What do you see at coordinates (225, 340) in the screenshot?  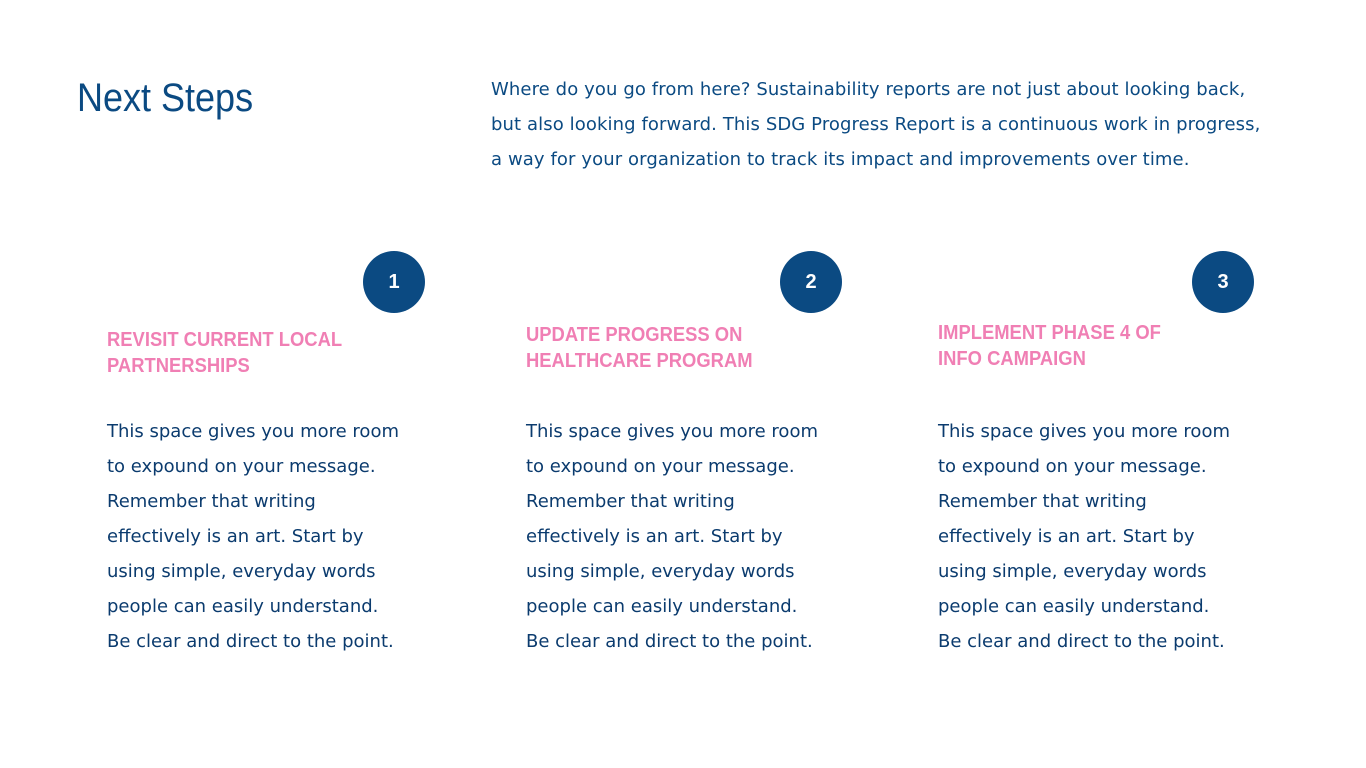 I see `step-heading-line: REVISIT CURRENT LOCAL` at bounding box center [225, 340].